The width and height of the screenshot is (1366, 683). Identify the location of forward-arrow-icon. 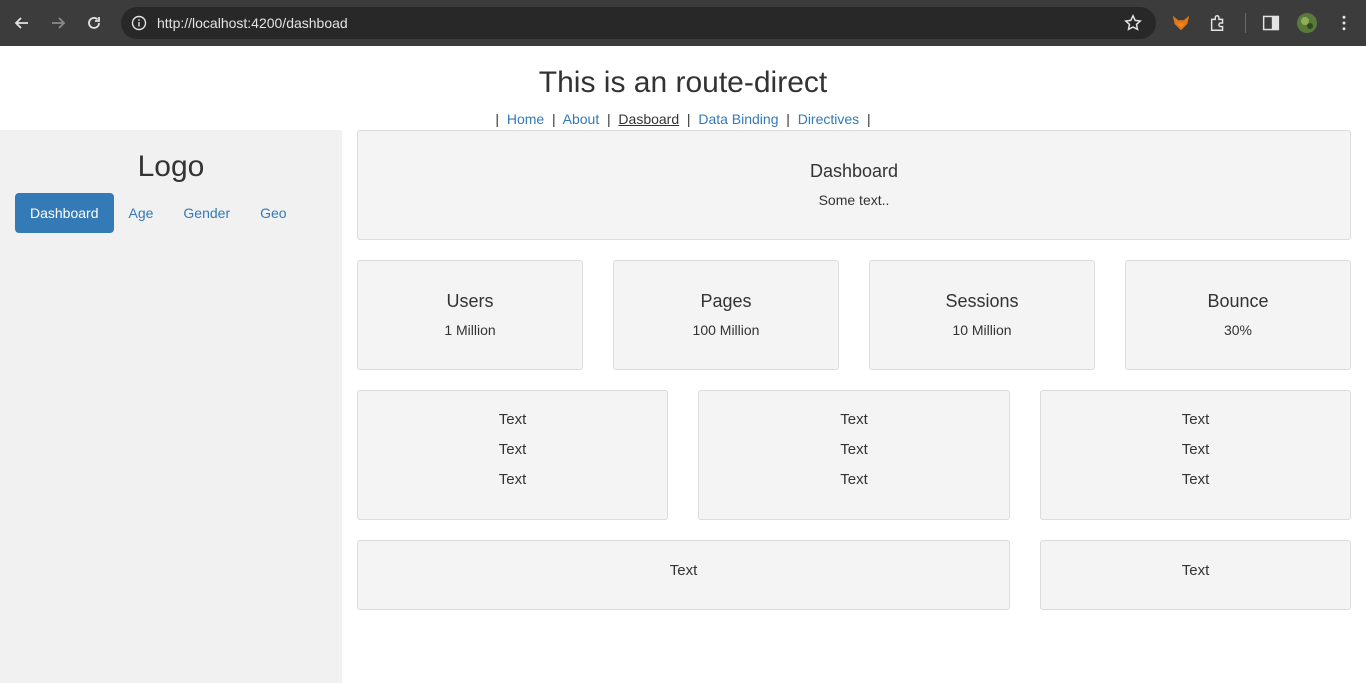
(59, 23).